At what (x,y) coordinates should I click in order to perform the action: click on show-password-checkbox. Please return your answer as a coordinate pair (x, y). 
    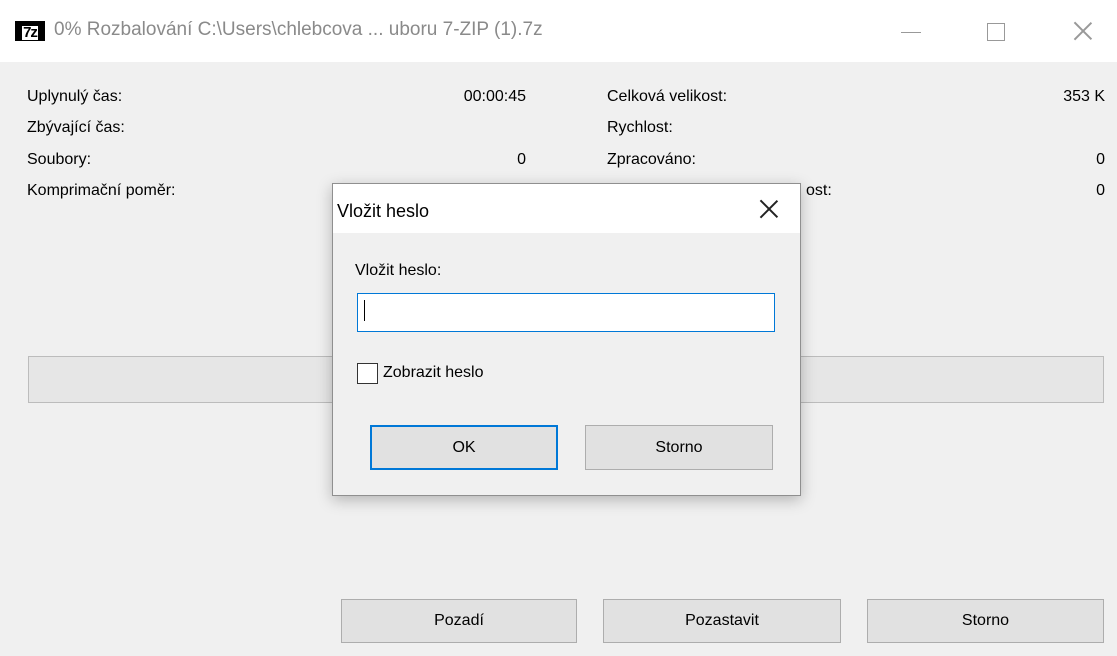
    Looking at the image, I should click on (367, 373).